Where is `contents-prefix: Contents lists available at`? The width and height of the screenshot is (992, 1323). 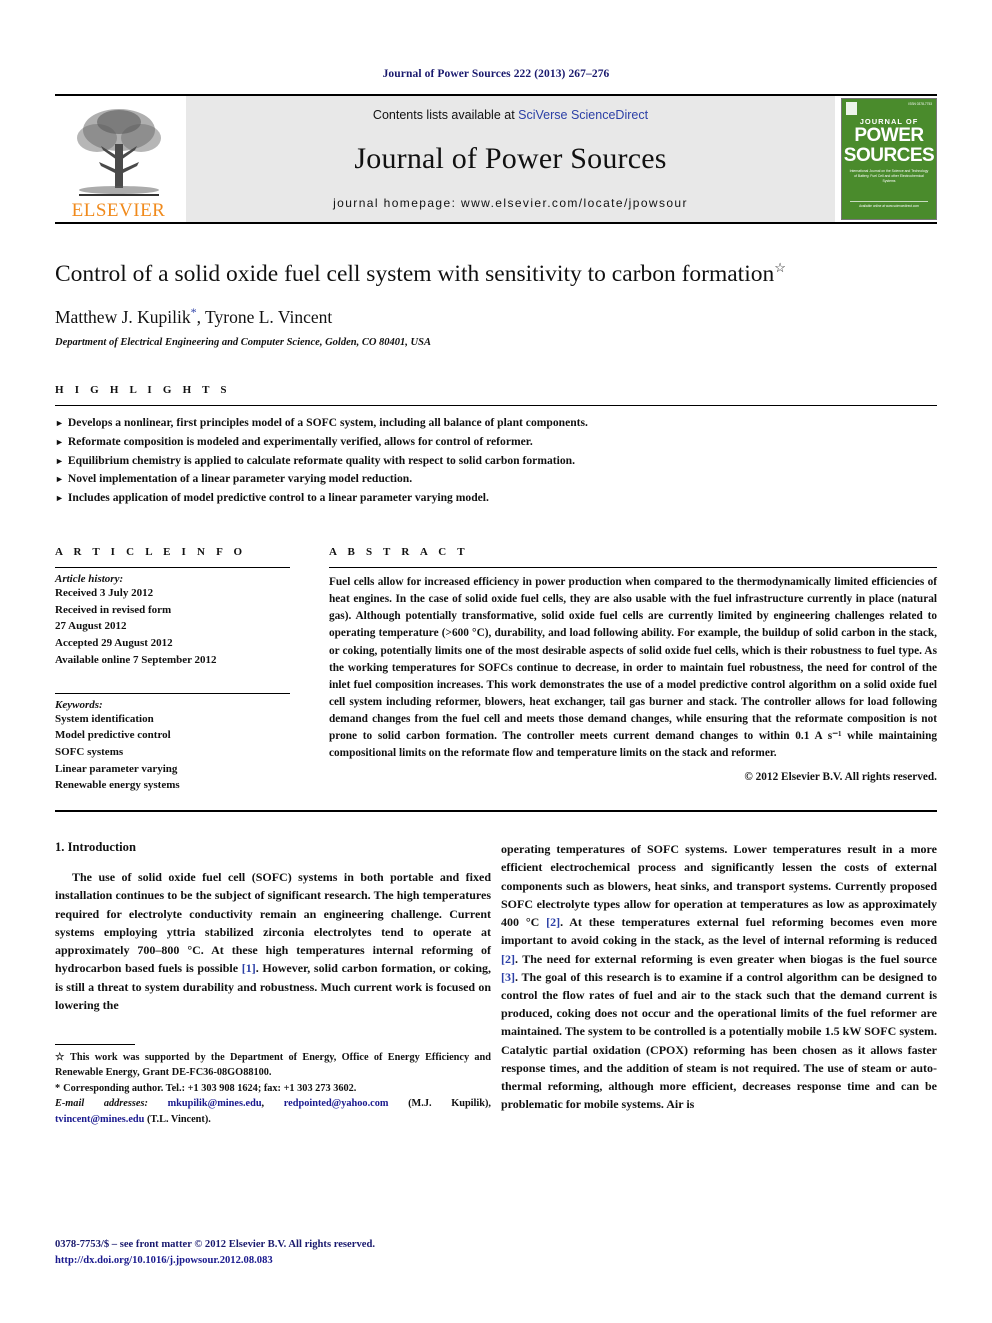 contents-prefix: Contents lists available at is located at coordinates (445, 115).